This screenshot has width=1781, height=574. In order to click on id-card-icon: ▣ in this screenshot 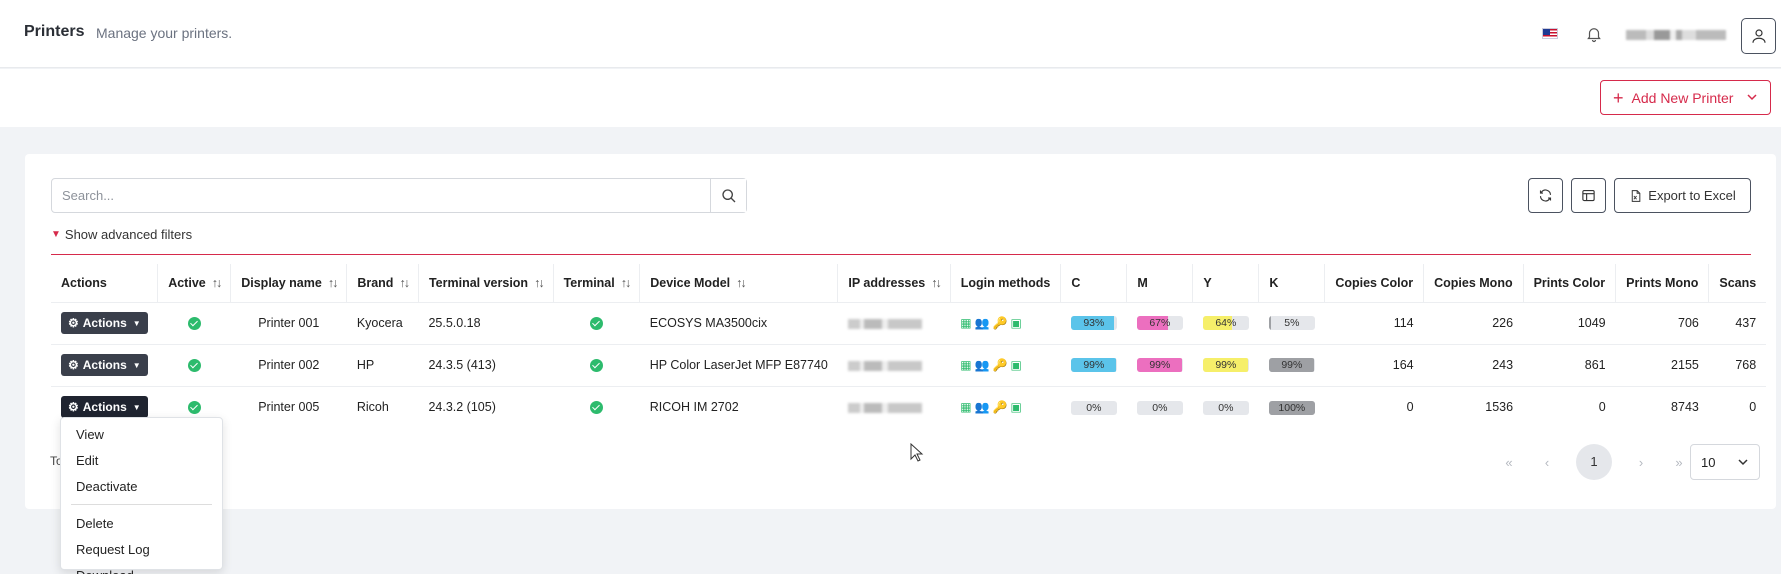, I will do `click(1016, 407)`.